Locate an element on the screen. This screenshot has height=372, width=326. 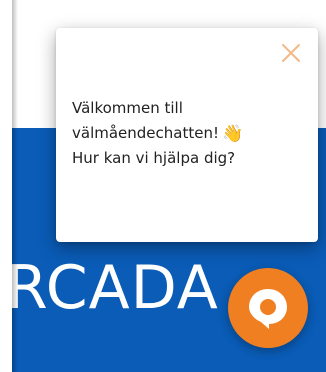
left-gutter is located at coordinates (6, 186).